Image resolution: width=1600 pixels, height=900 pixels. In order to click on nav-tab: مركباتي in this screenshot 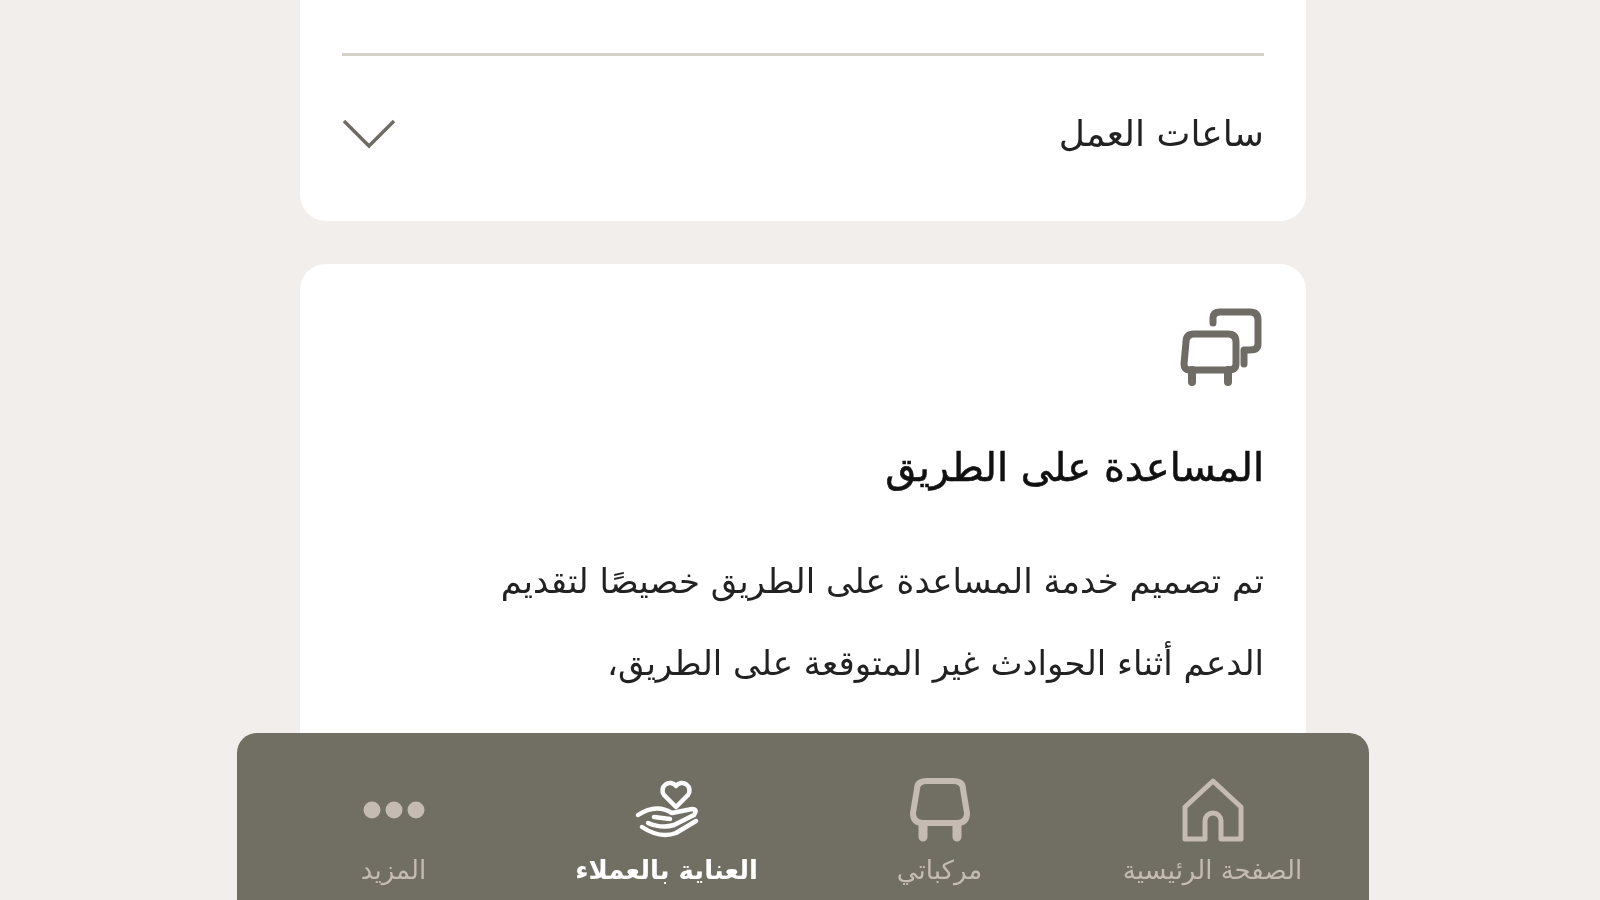, I will do `click(939, 816)`.